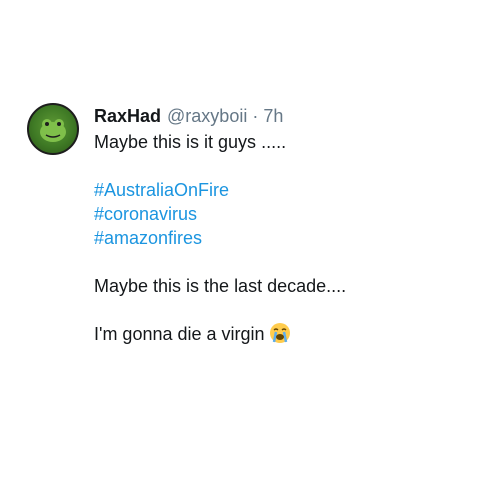 This screenshot has height=480, width=480. I want to click on tweet-text-line-3-wrap: I'm gonna die a virgin, so click(274, 334).